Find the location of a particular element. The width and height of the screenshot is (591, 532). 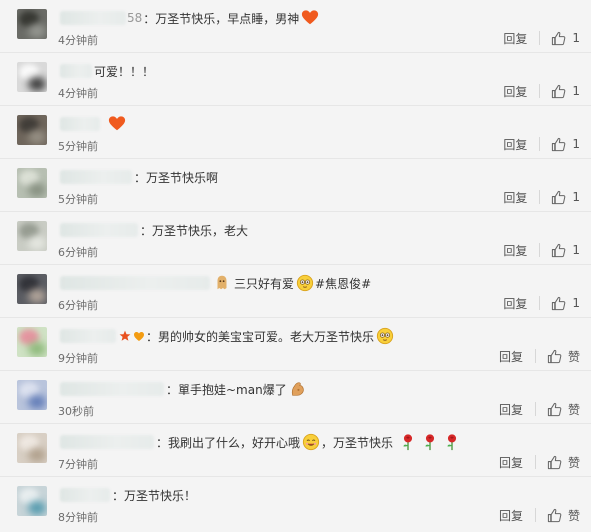

comment-line: ：單手抱娃~man爆了 is located at coordinates (183, 389).